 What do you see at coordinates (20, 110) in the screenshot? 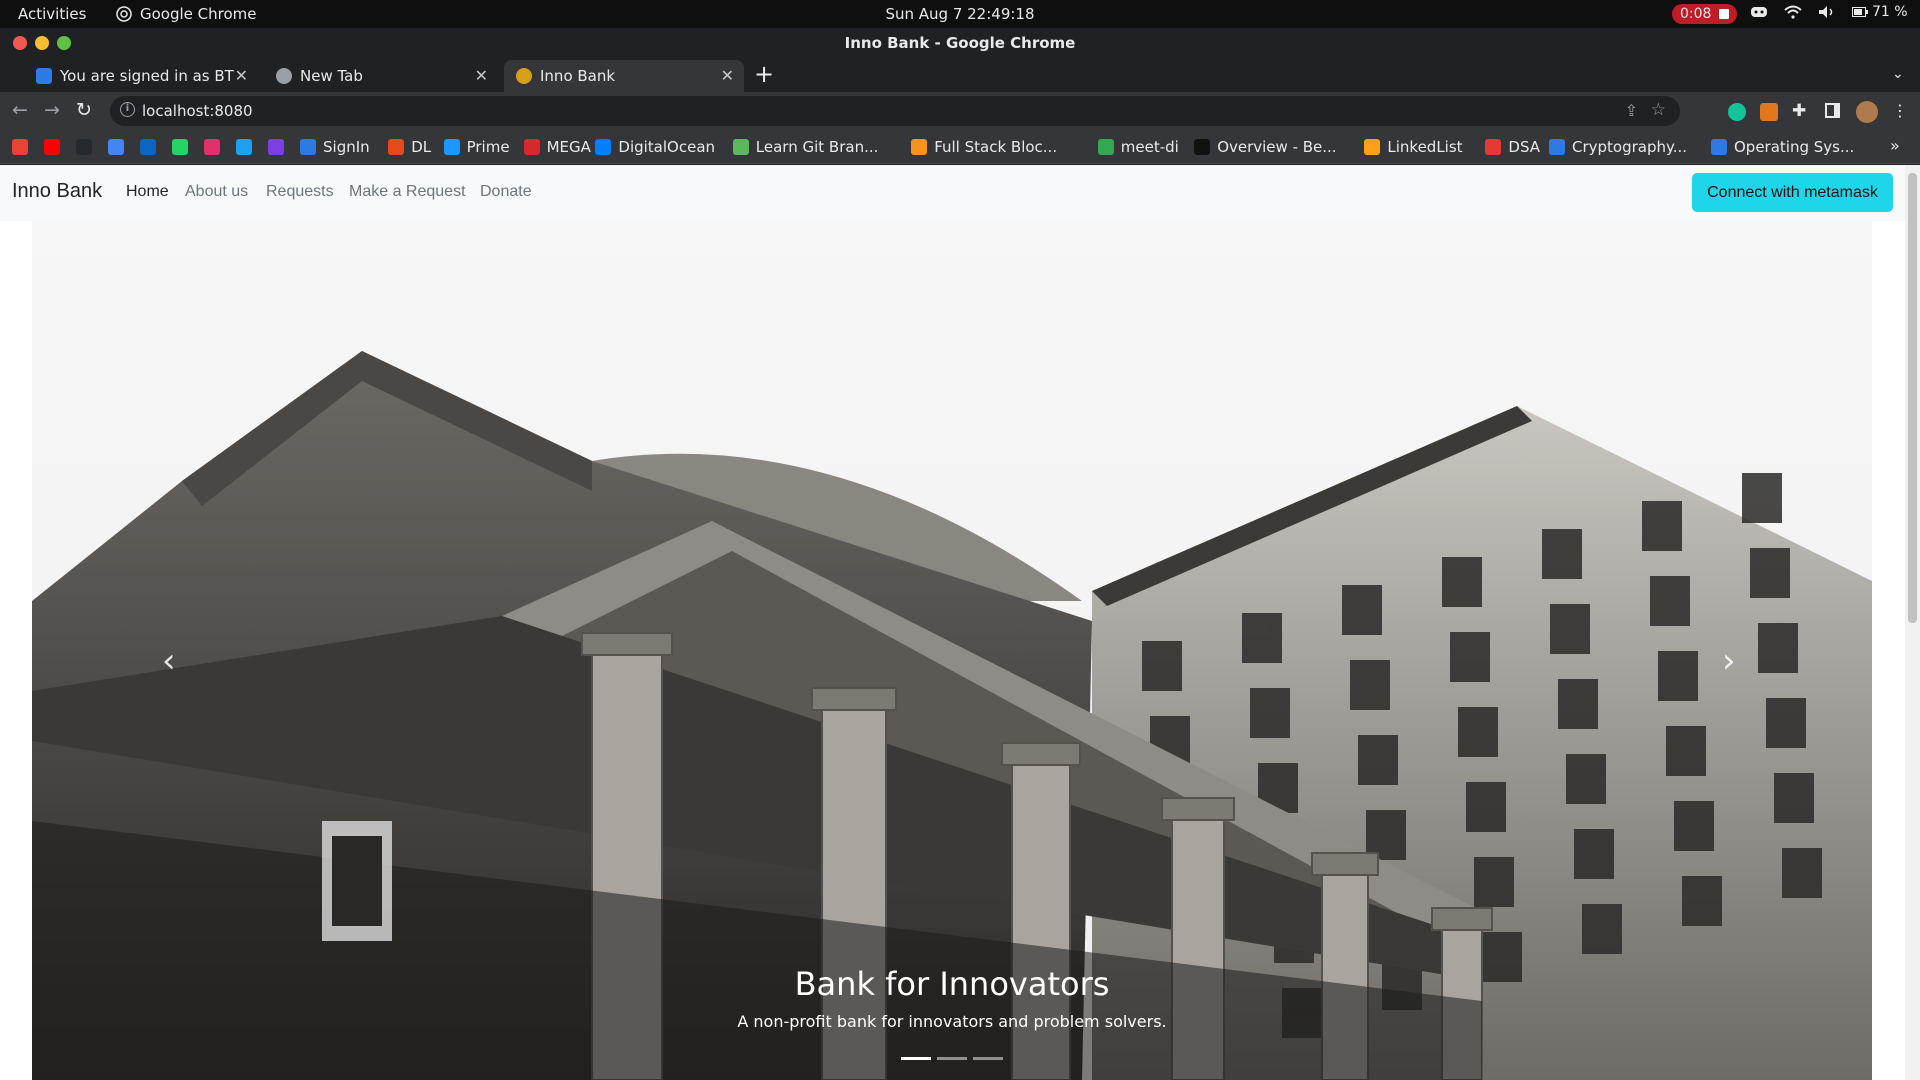
I see `back-icon: ←` at bounding box center [20, 110].